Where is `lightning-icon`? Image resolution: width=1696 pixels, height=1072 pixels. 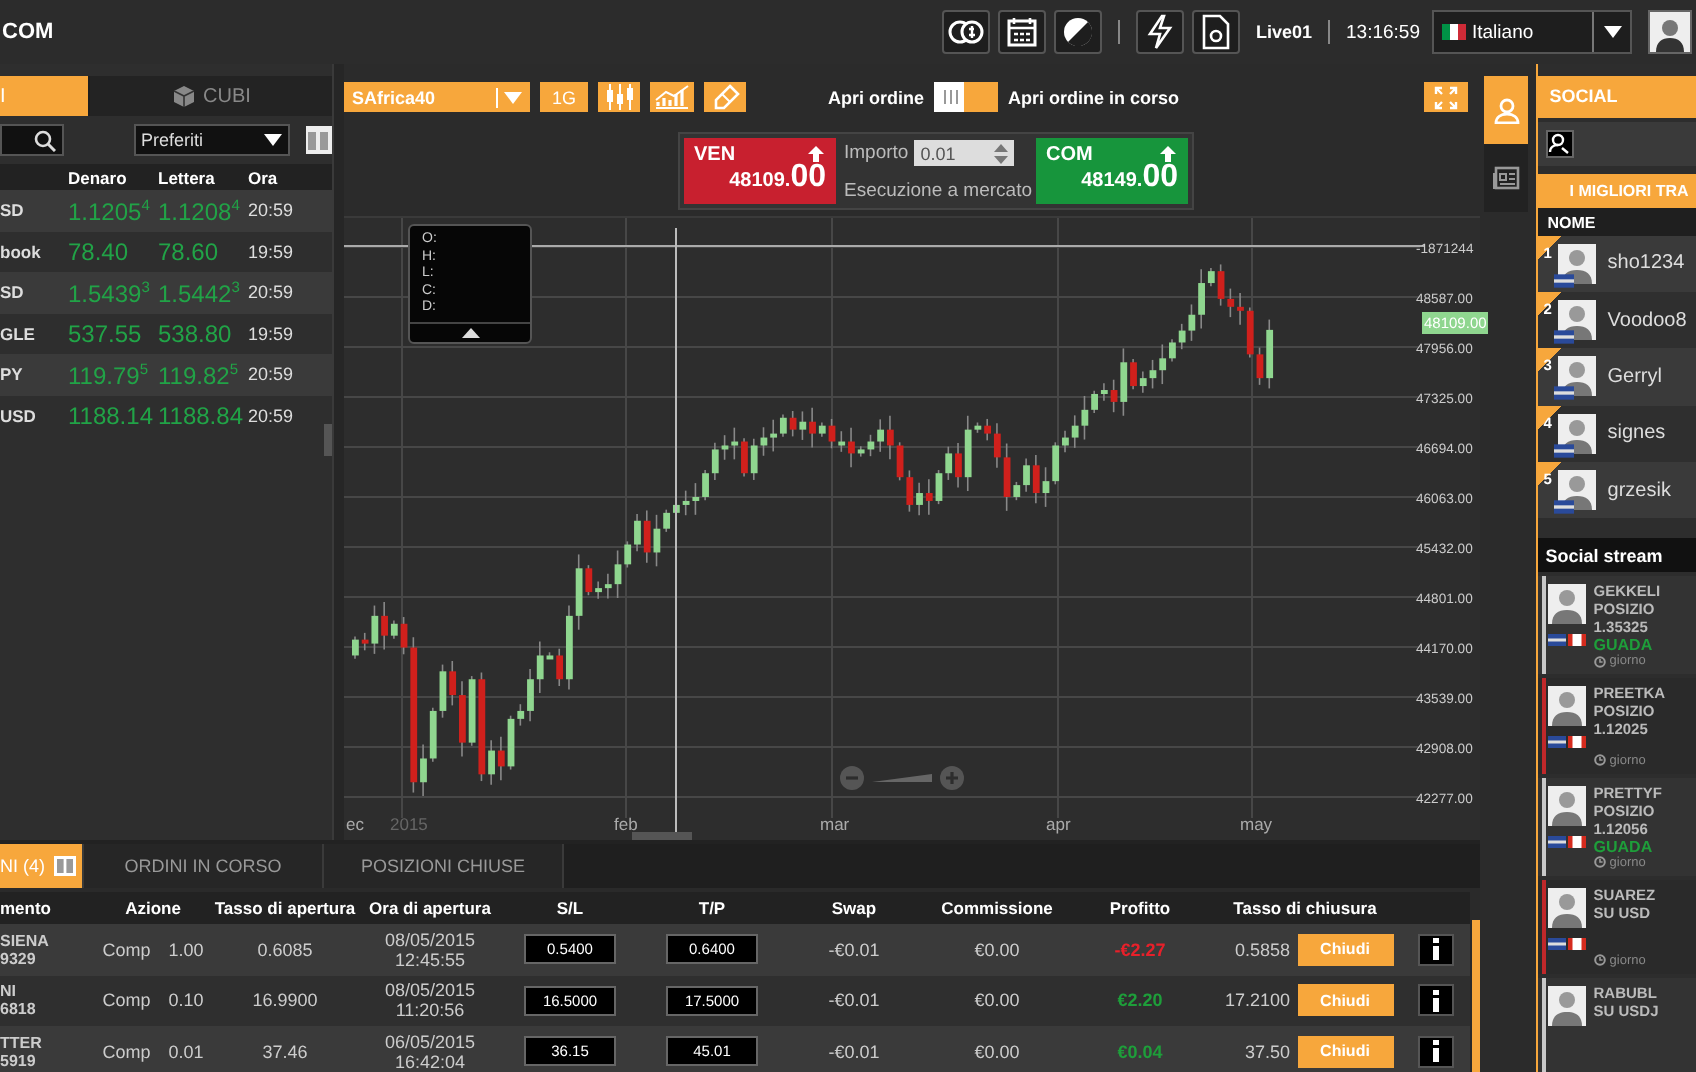 lightning-icon is located at coordinates (1159, 32).